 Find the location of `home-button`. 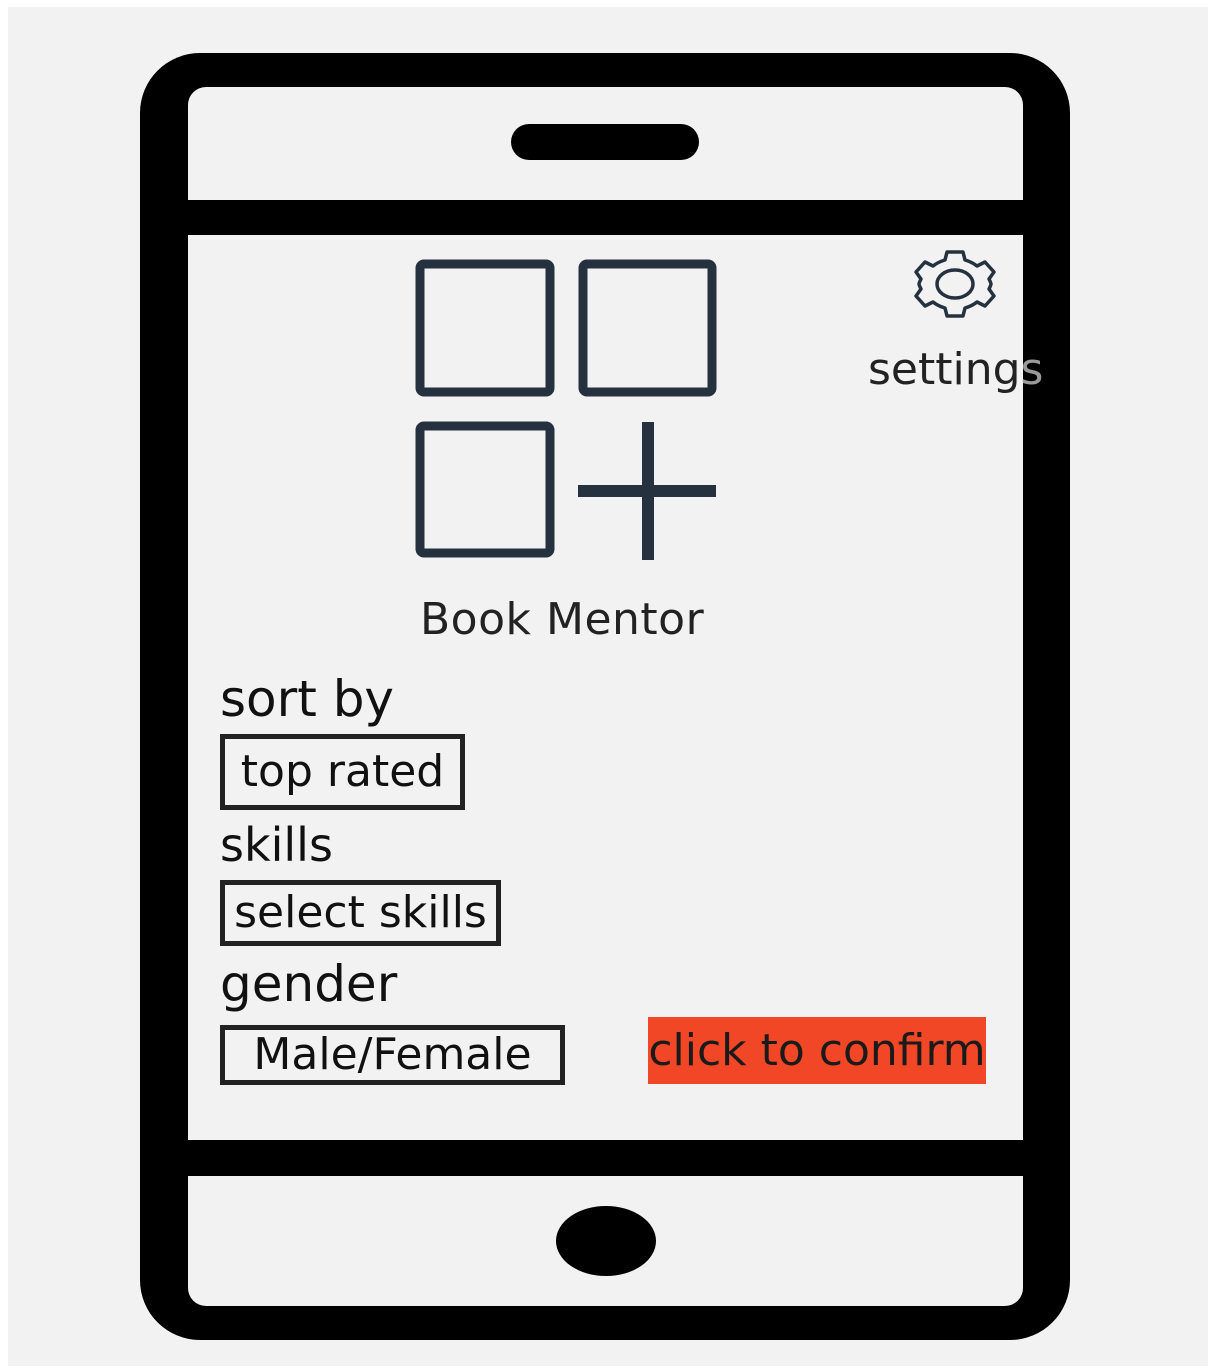

home-button is located at coordinates (606, 1241).